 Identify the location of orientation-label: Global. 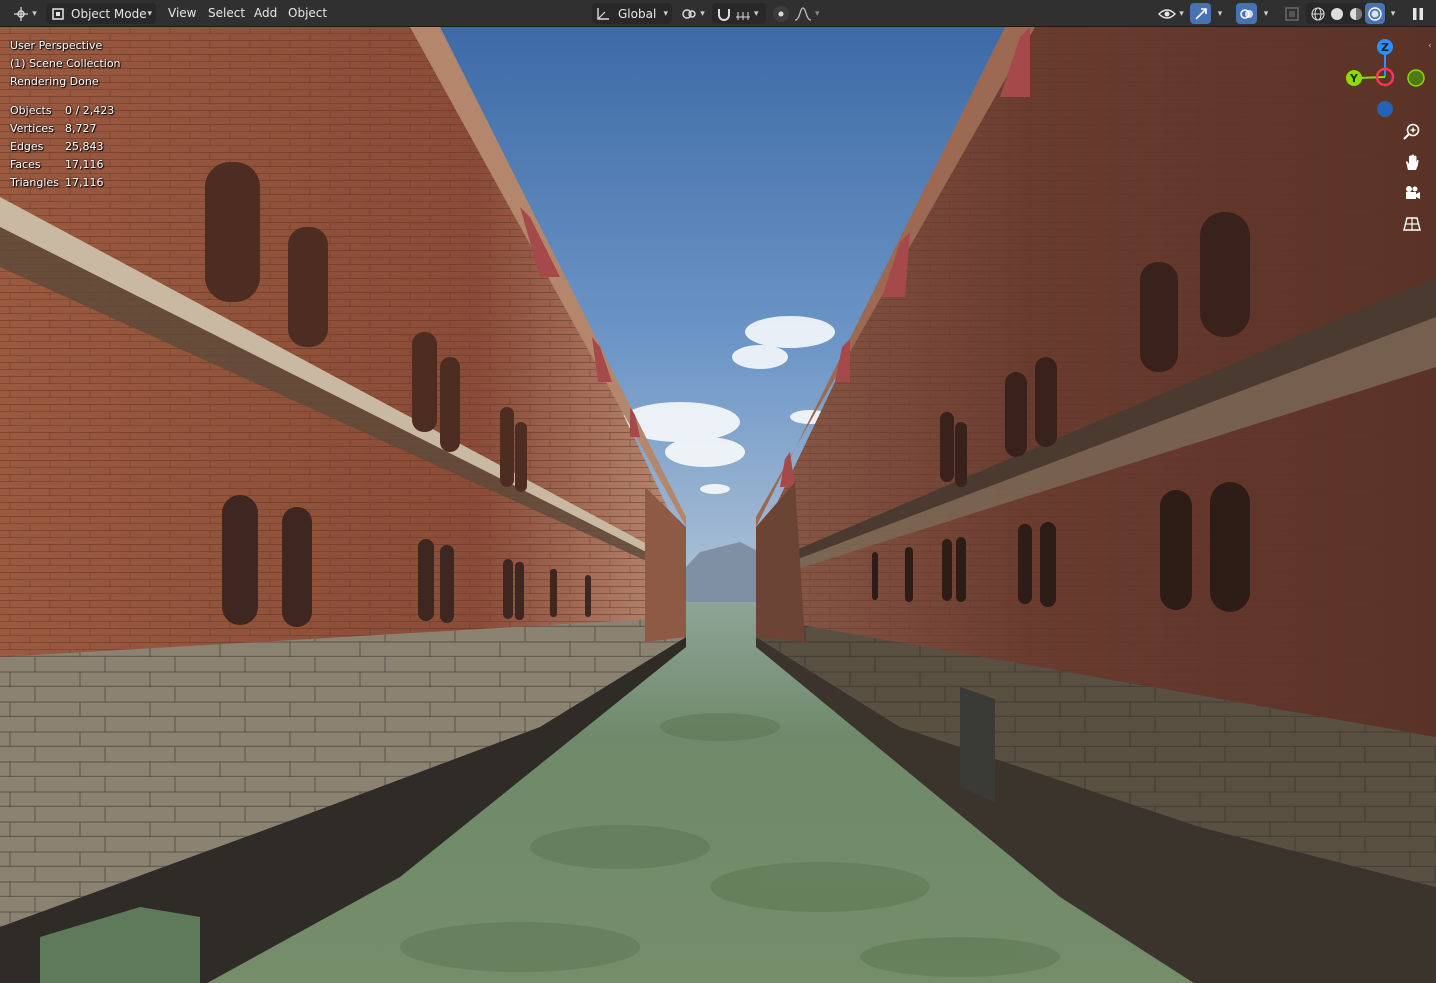
(637, 13).